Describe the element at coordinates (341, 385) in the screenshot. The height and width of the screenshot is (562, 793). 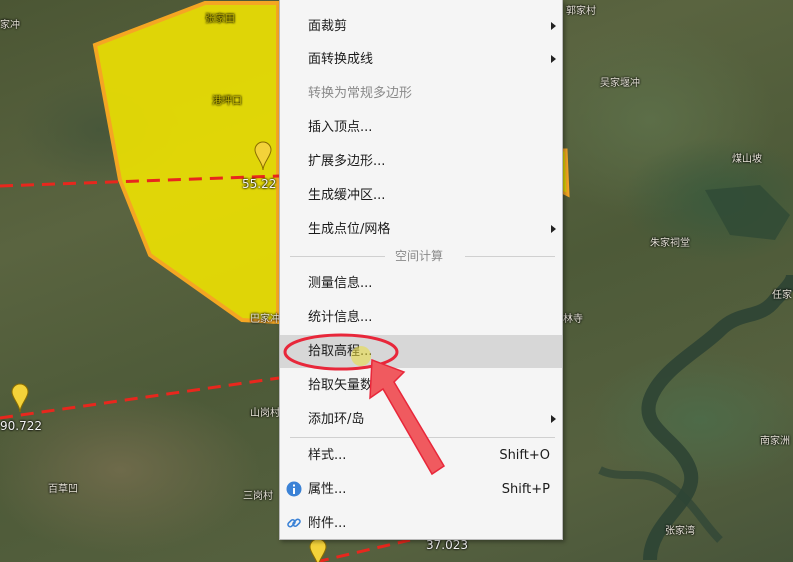
I see `menu-item-label: 拾取矢量数` at that location.